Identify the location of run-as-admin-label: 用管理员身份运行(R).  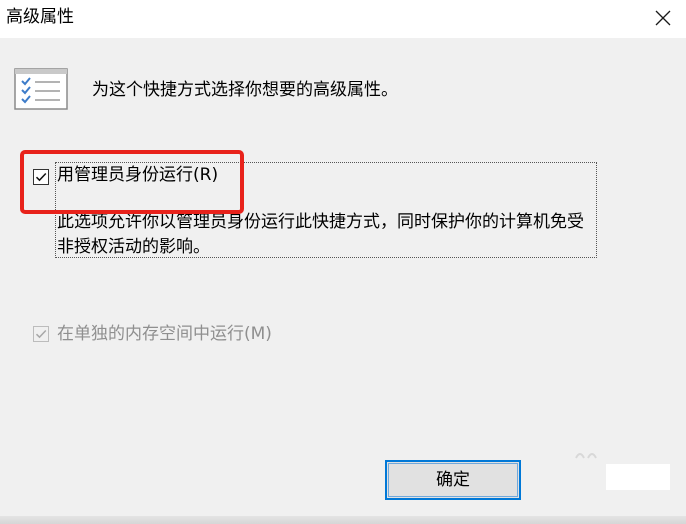
(137, 175).